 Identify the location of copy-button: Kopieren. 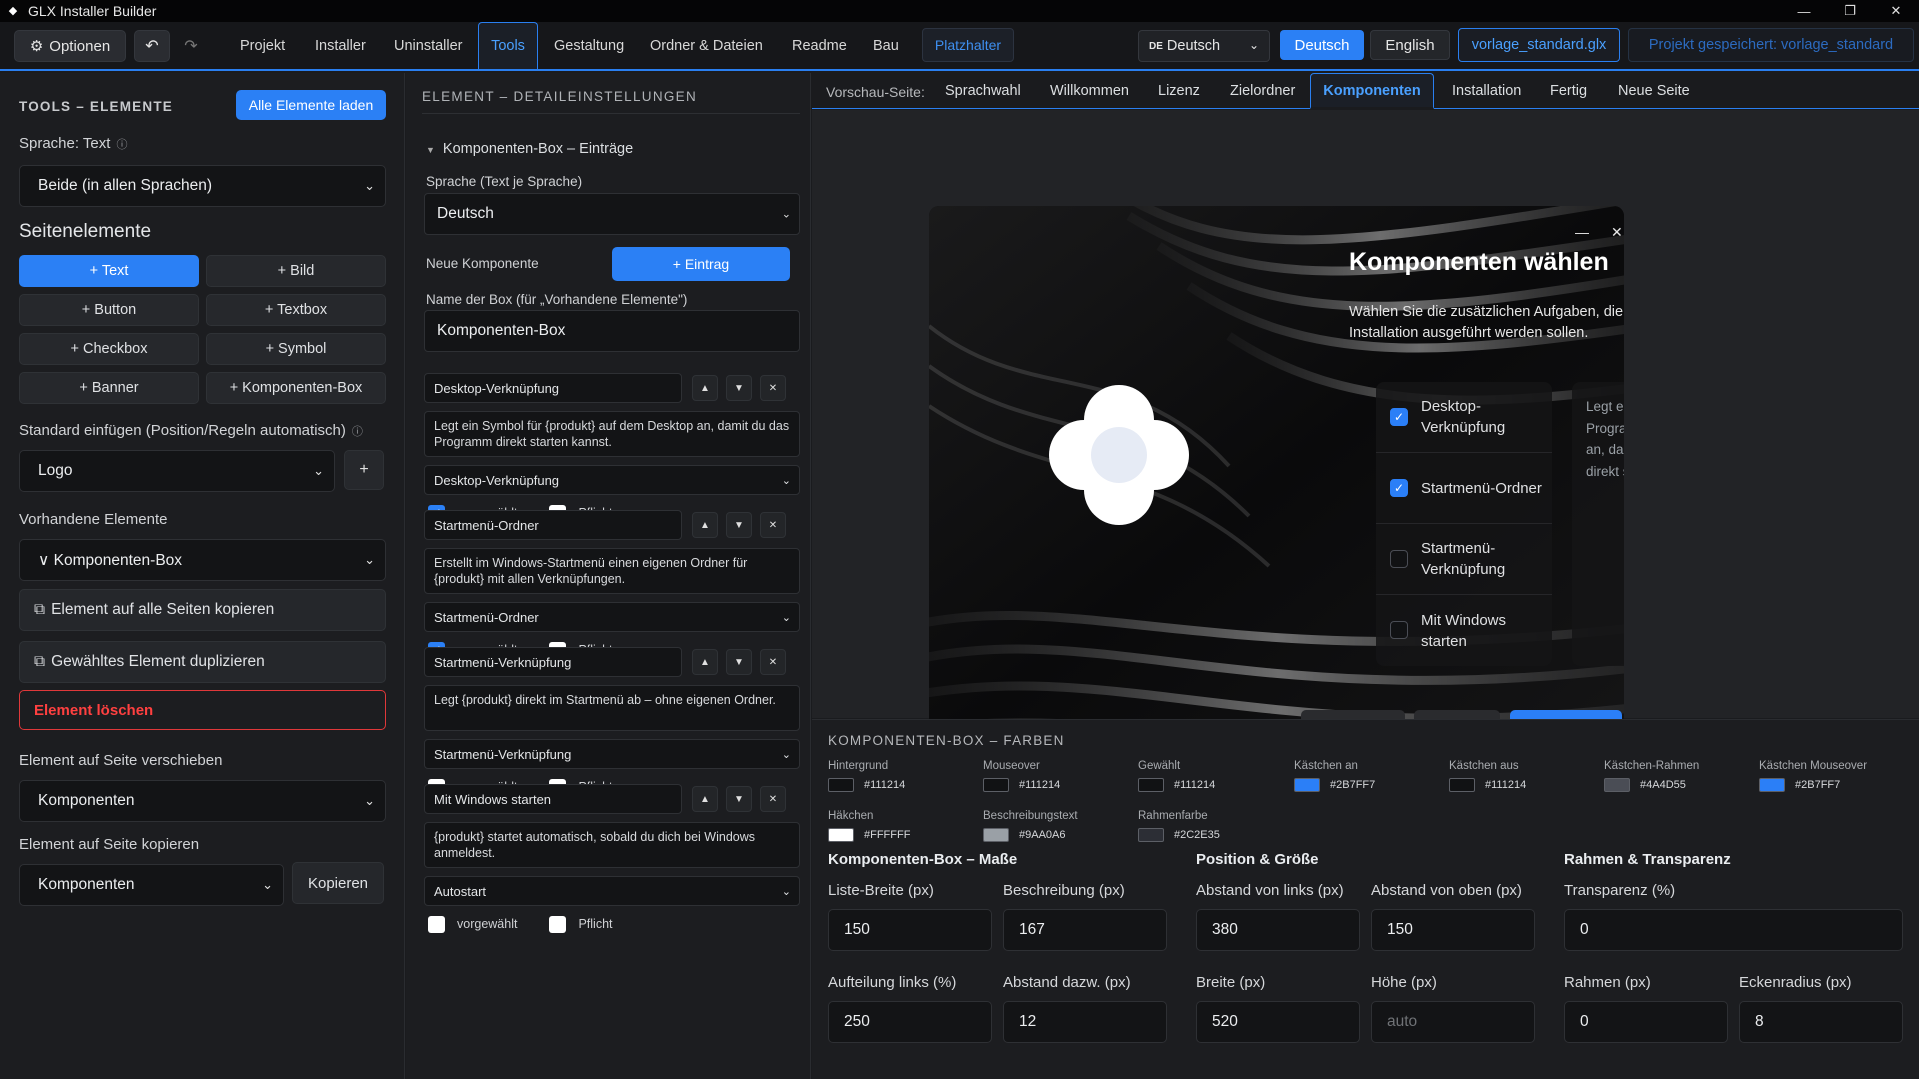
(338, 883).